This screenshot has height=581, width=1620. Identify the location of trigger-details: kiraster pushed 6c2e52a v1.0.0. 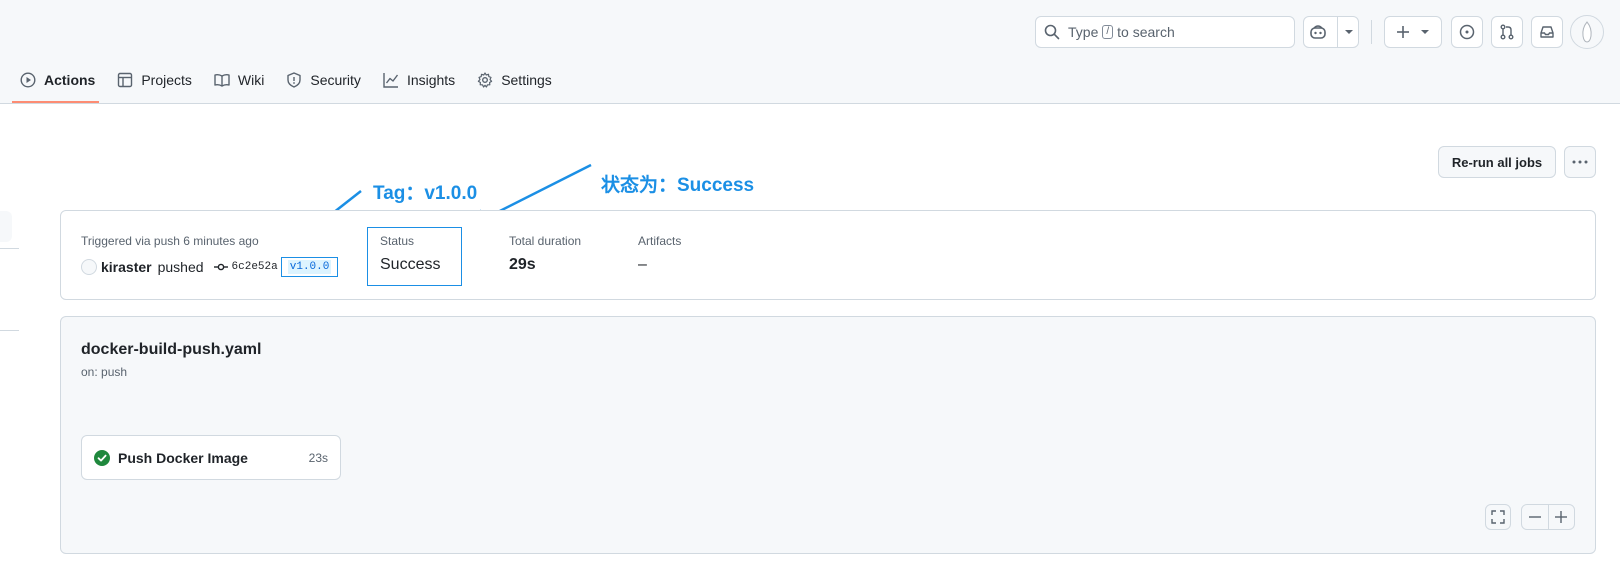
(210, 267).